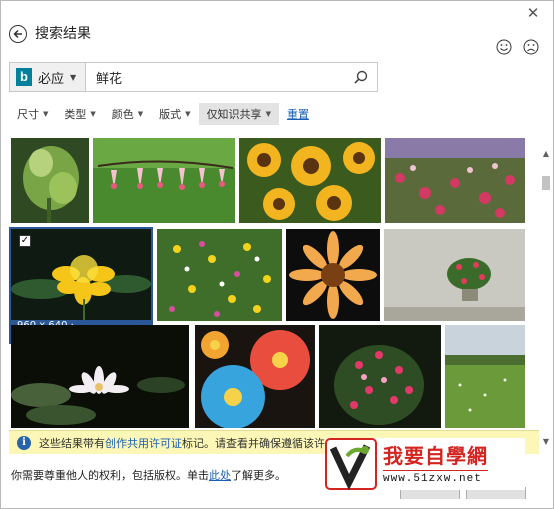 The image size is (554, 509). Describe the element at coordinates (122, 114) in the screenshot. I see `filter-label: 颜色` at that location.